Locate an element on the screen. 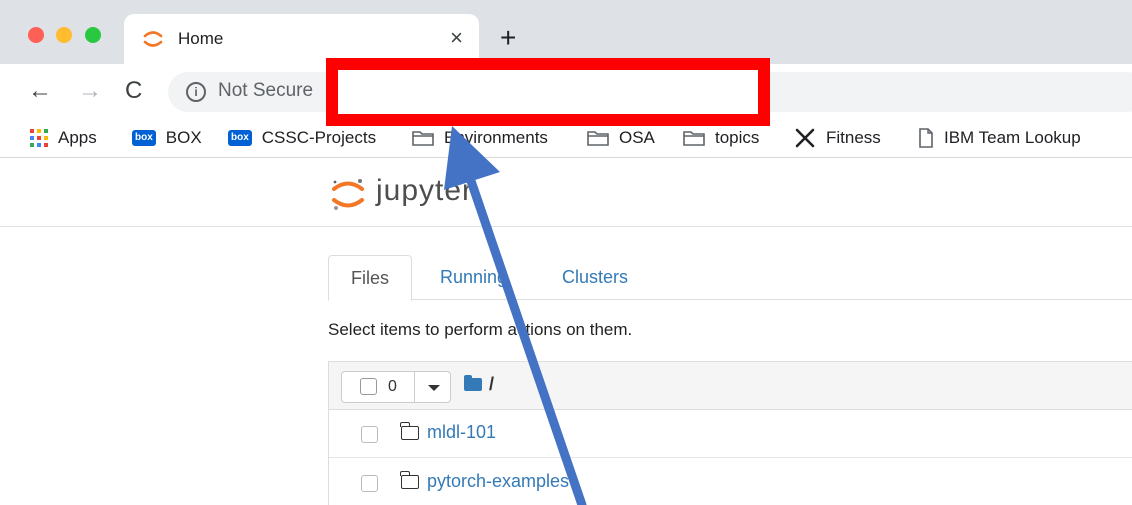 The height and width of the screenshot is (505, 1132). reload-icon: C is located at coordinates (133, 91).